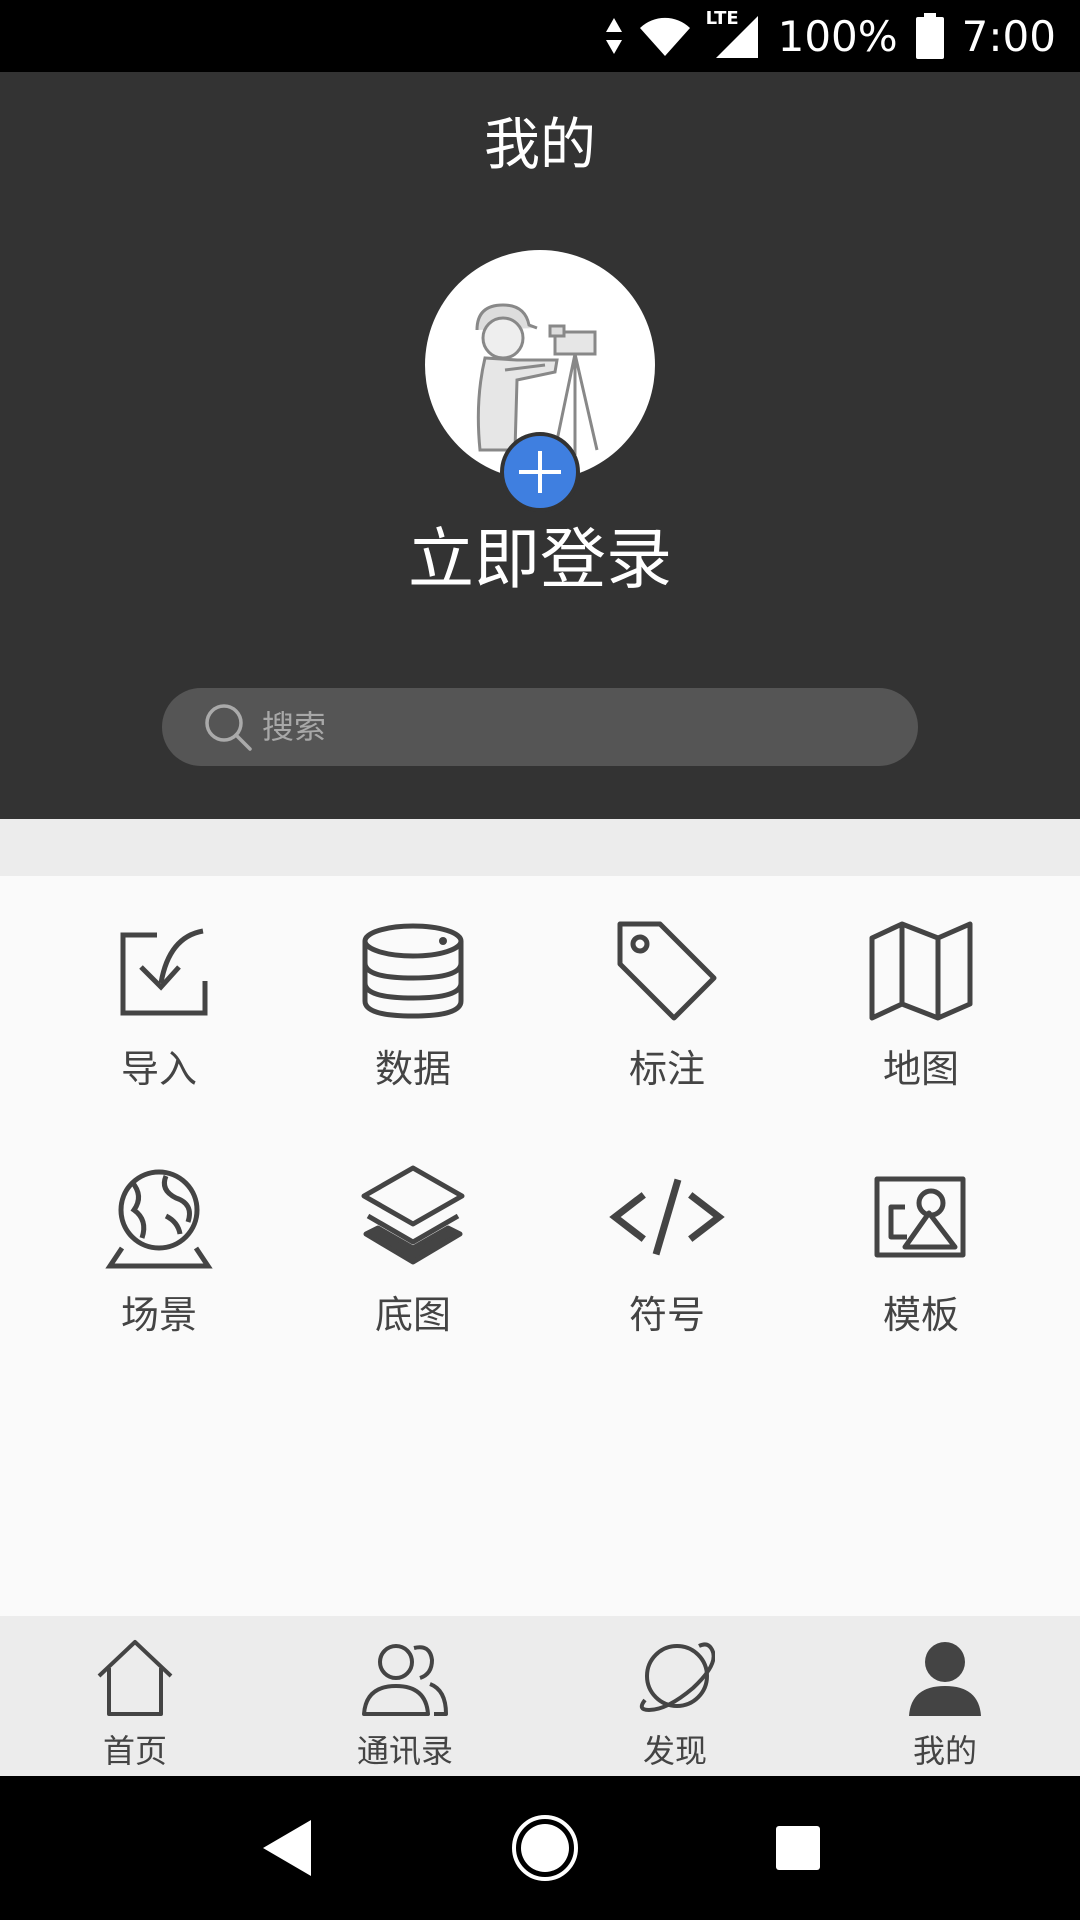 Image resolution: width=1080 pixels, height=1920 pixels. I want to click on contacts-icon, so click(405, 1680).